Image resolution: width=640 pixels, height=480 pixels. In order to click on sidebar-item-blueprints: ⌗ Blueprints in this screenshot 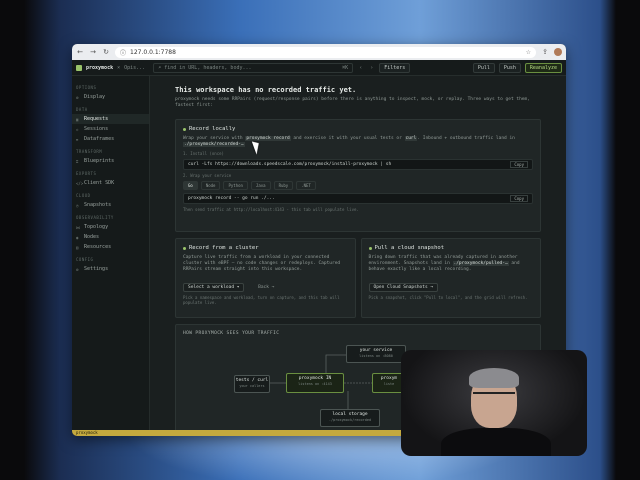, I will do `click(110, 161)`.